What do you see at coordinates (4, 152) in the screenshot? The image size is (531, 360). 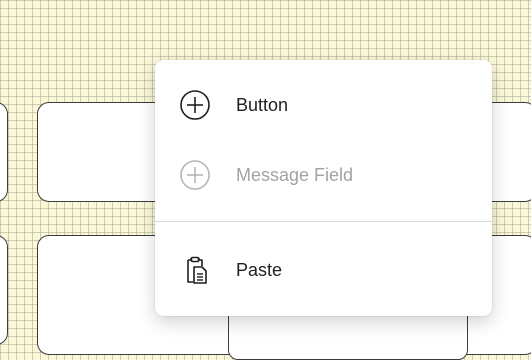 I see `canvas-panel-left-top` at bounding box center [4, 152].